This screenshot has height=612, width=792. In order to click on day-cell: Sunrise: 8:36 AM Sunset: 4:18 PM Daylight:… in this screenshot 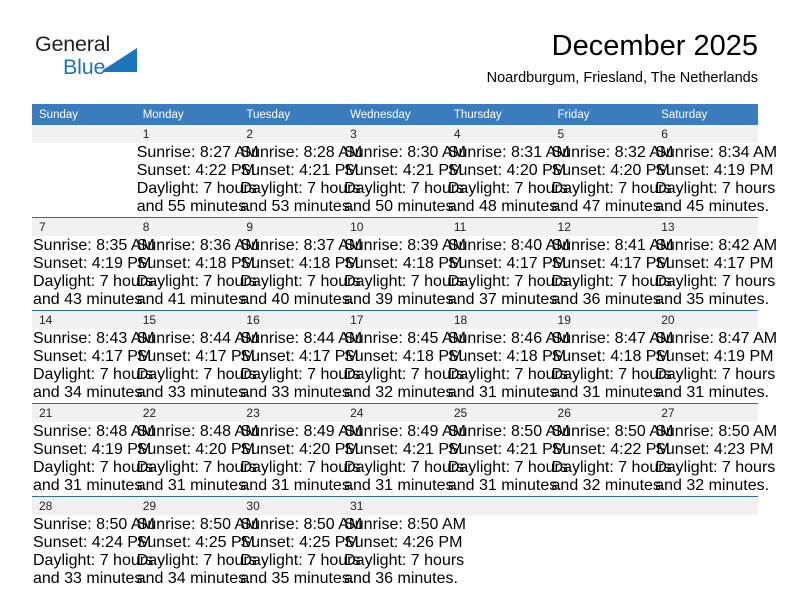, I will do `click(197, 273)`.